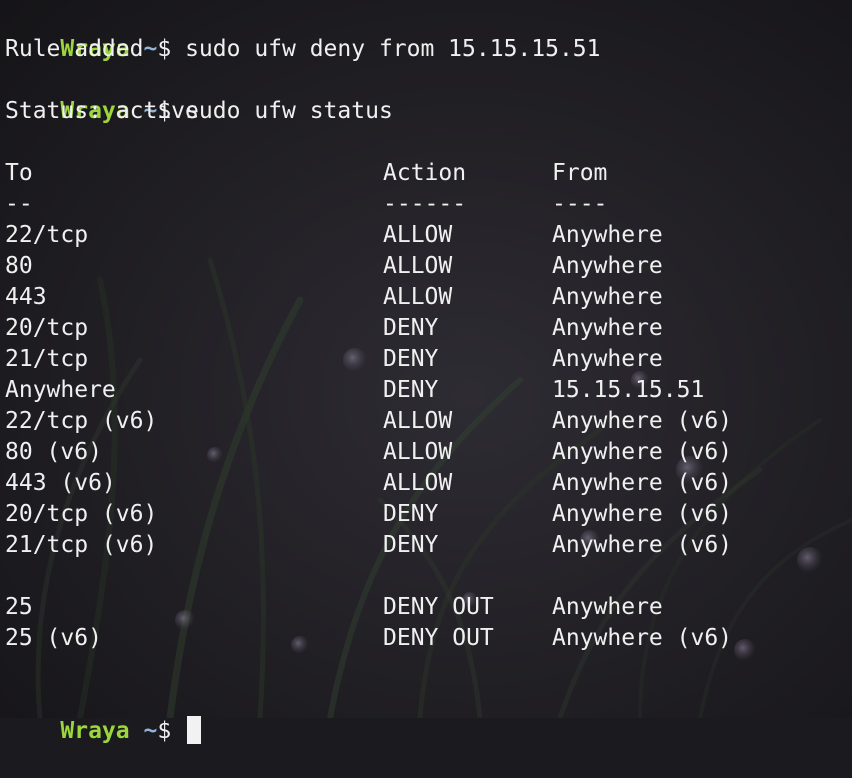 This screenshot has height=778, width=852. What do you see at coordinates (194, 730) in the screenshot?
I see `text-cursor` at bounding box center [194, 730].